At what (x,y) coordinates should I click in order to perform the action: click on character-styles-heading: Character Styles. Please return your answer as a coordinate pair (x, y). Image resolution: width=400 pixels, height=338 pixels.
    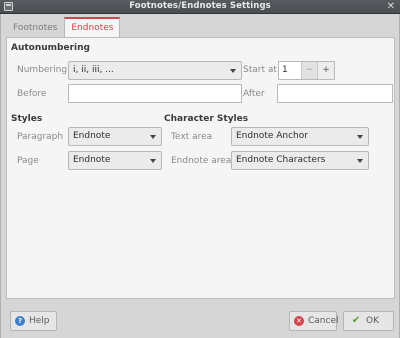
    Looking at the image, I should click on (206, 119).